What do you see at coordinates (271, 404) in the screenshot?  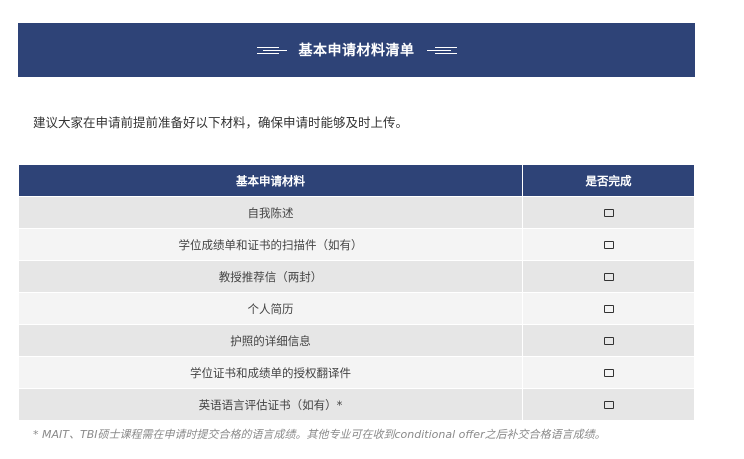 I see `material-cell: 英语语言评估证书（如有）*` at bounding box center [271, 404].